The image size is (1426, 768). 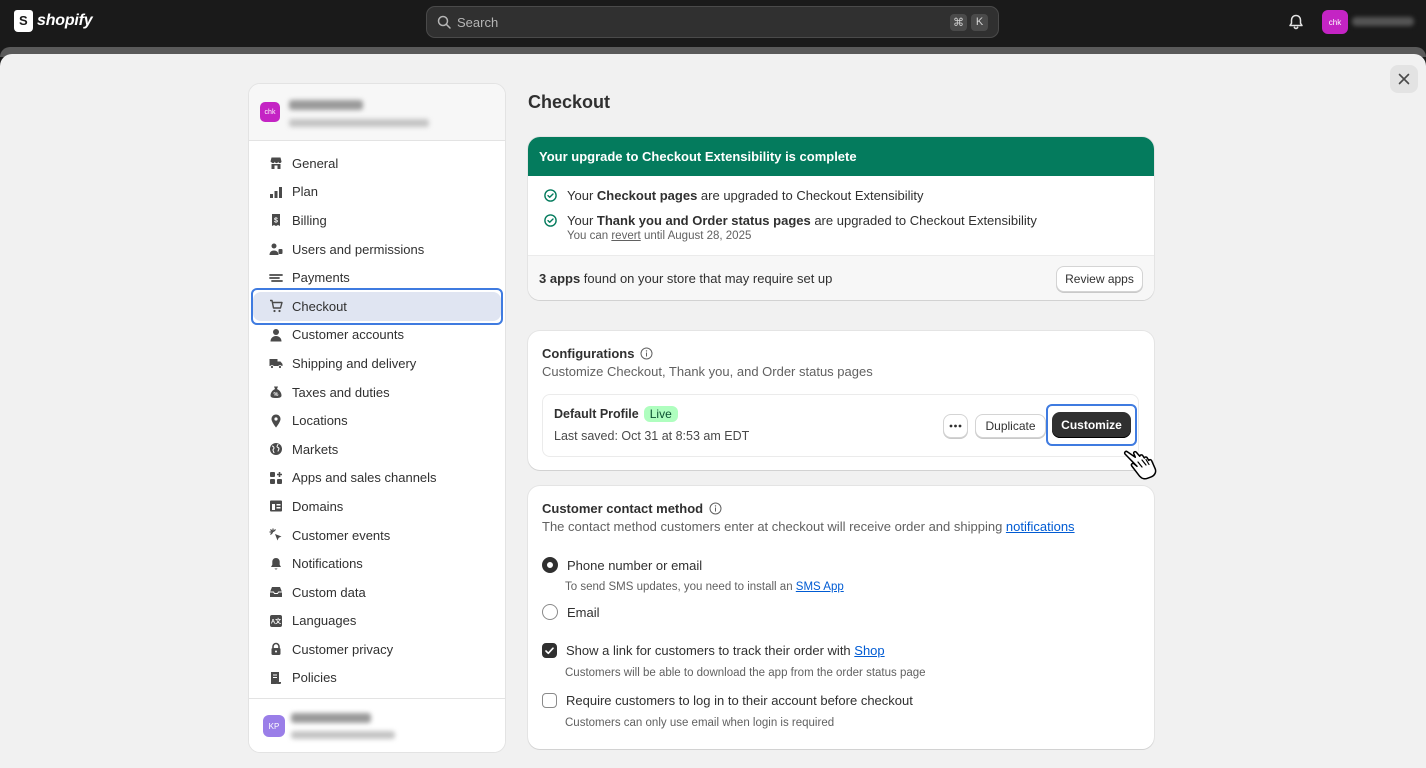 I want to click on profile-name: Default Profile, so click(x=596, y=414).